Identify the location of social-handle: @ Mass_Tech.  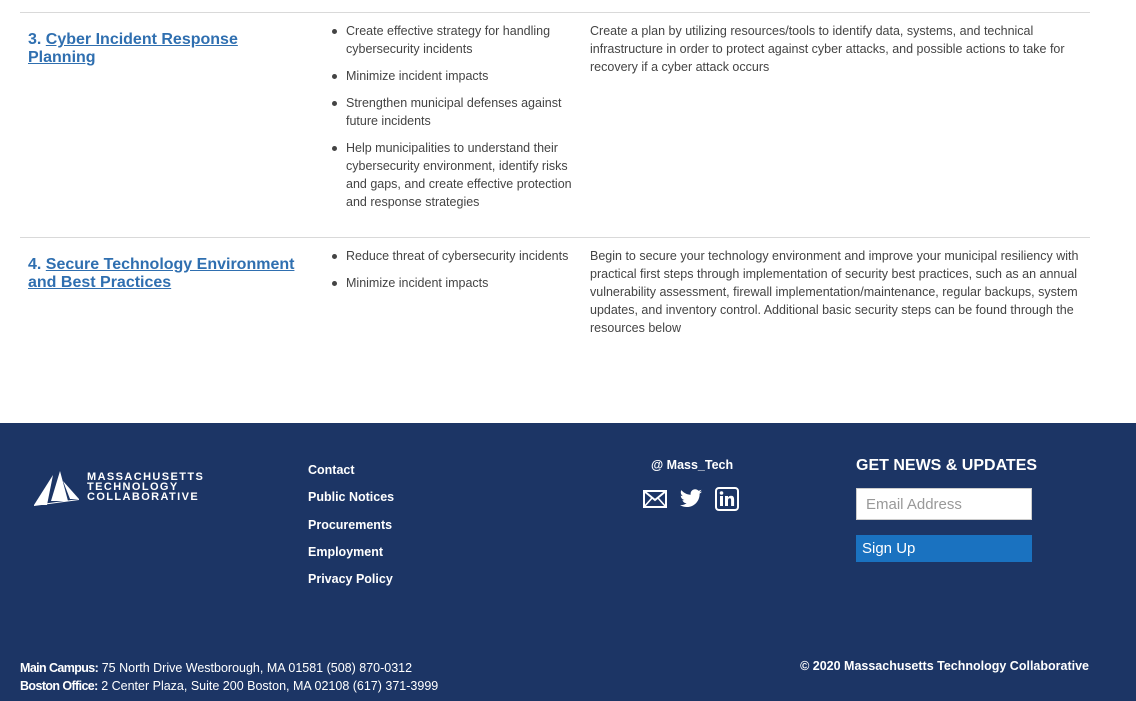
(692, 465).